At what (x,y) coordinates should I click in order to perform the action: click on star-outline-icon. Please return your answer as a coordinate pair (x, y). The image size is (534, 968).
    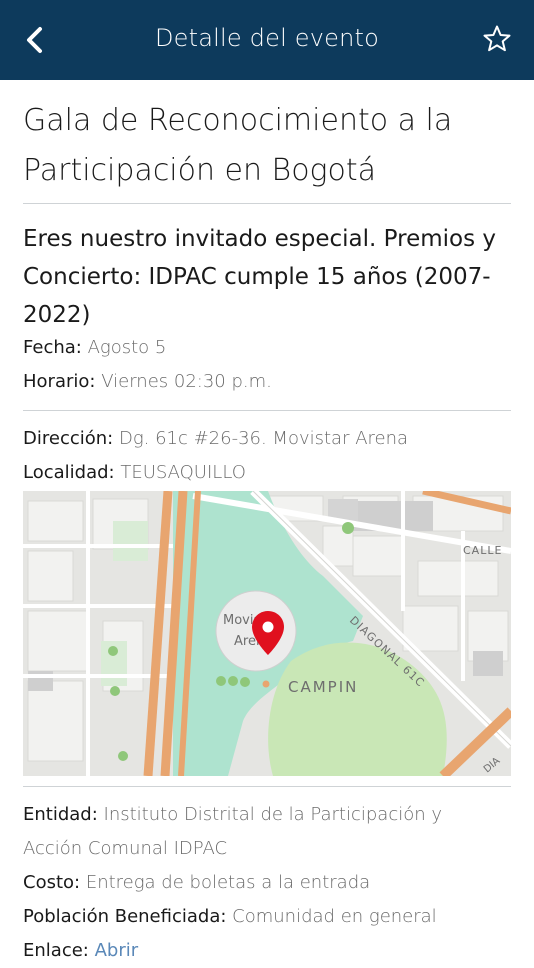
    Looking at the image, I should click on (497, 39).